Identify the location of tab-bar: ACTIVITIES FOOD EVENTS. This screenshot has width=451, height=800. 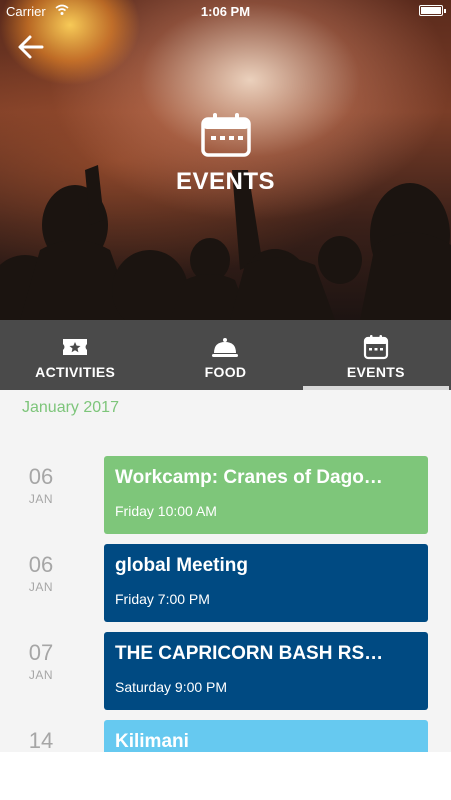
(225, 355).